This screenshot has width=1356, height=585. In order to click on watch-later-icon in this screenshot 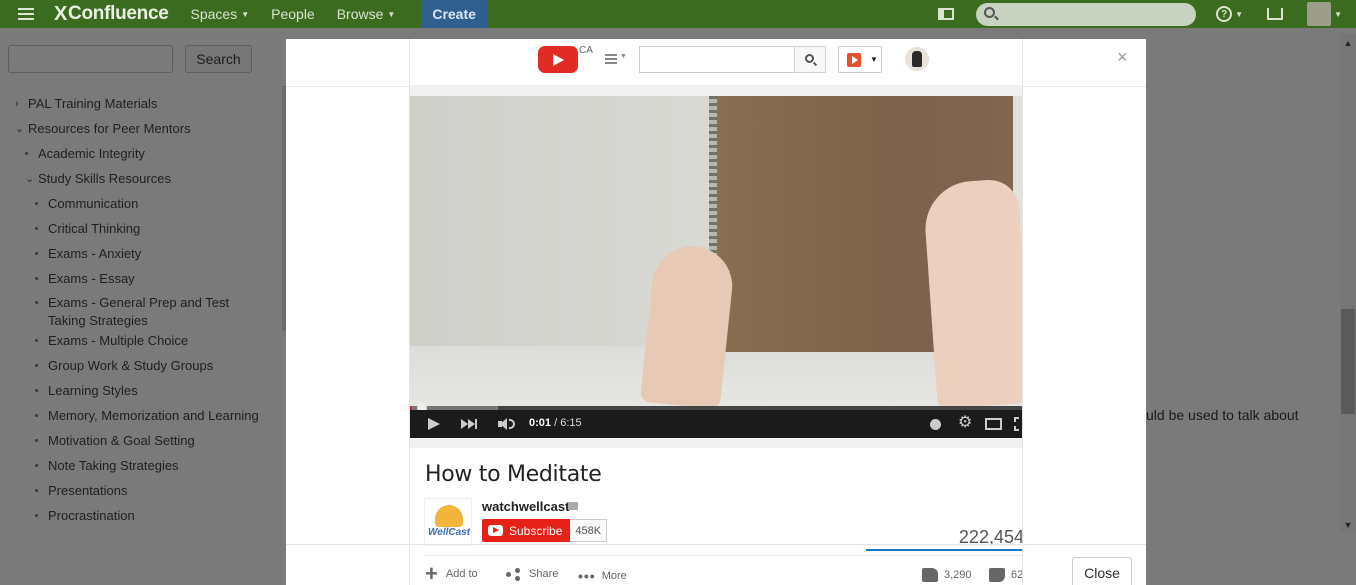, I will do `click(935, 424)`.